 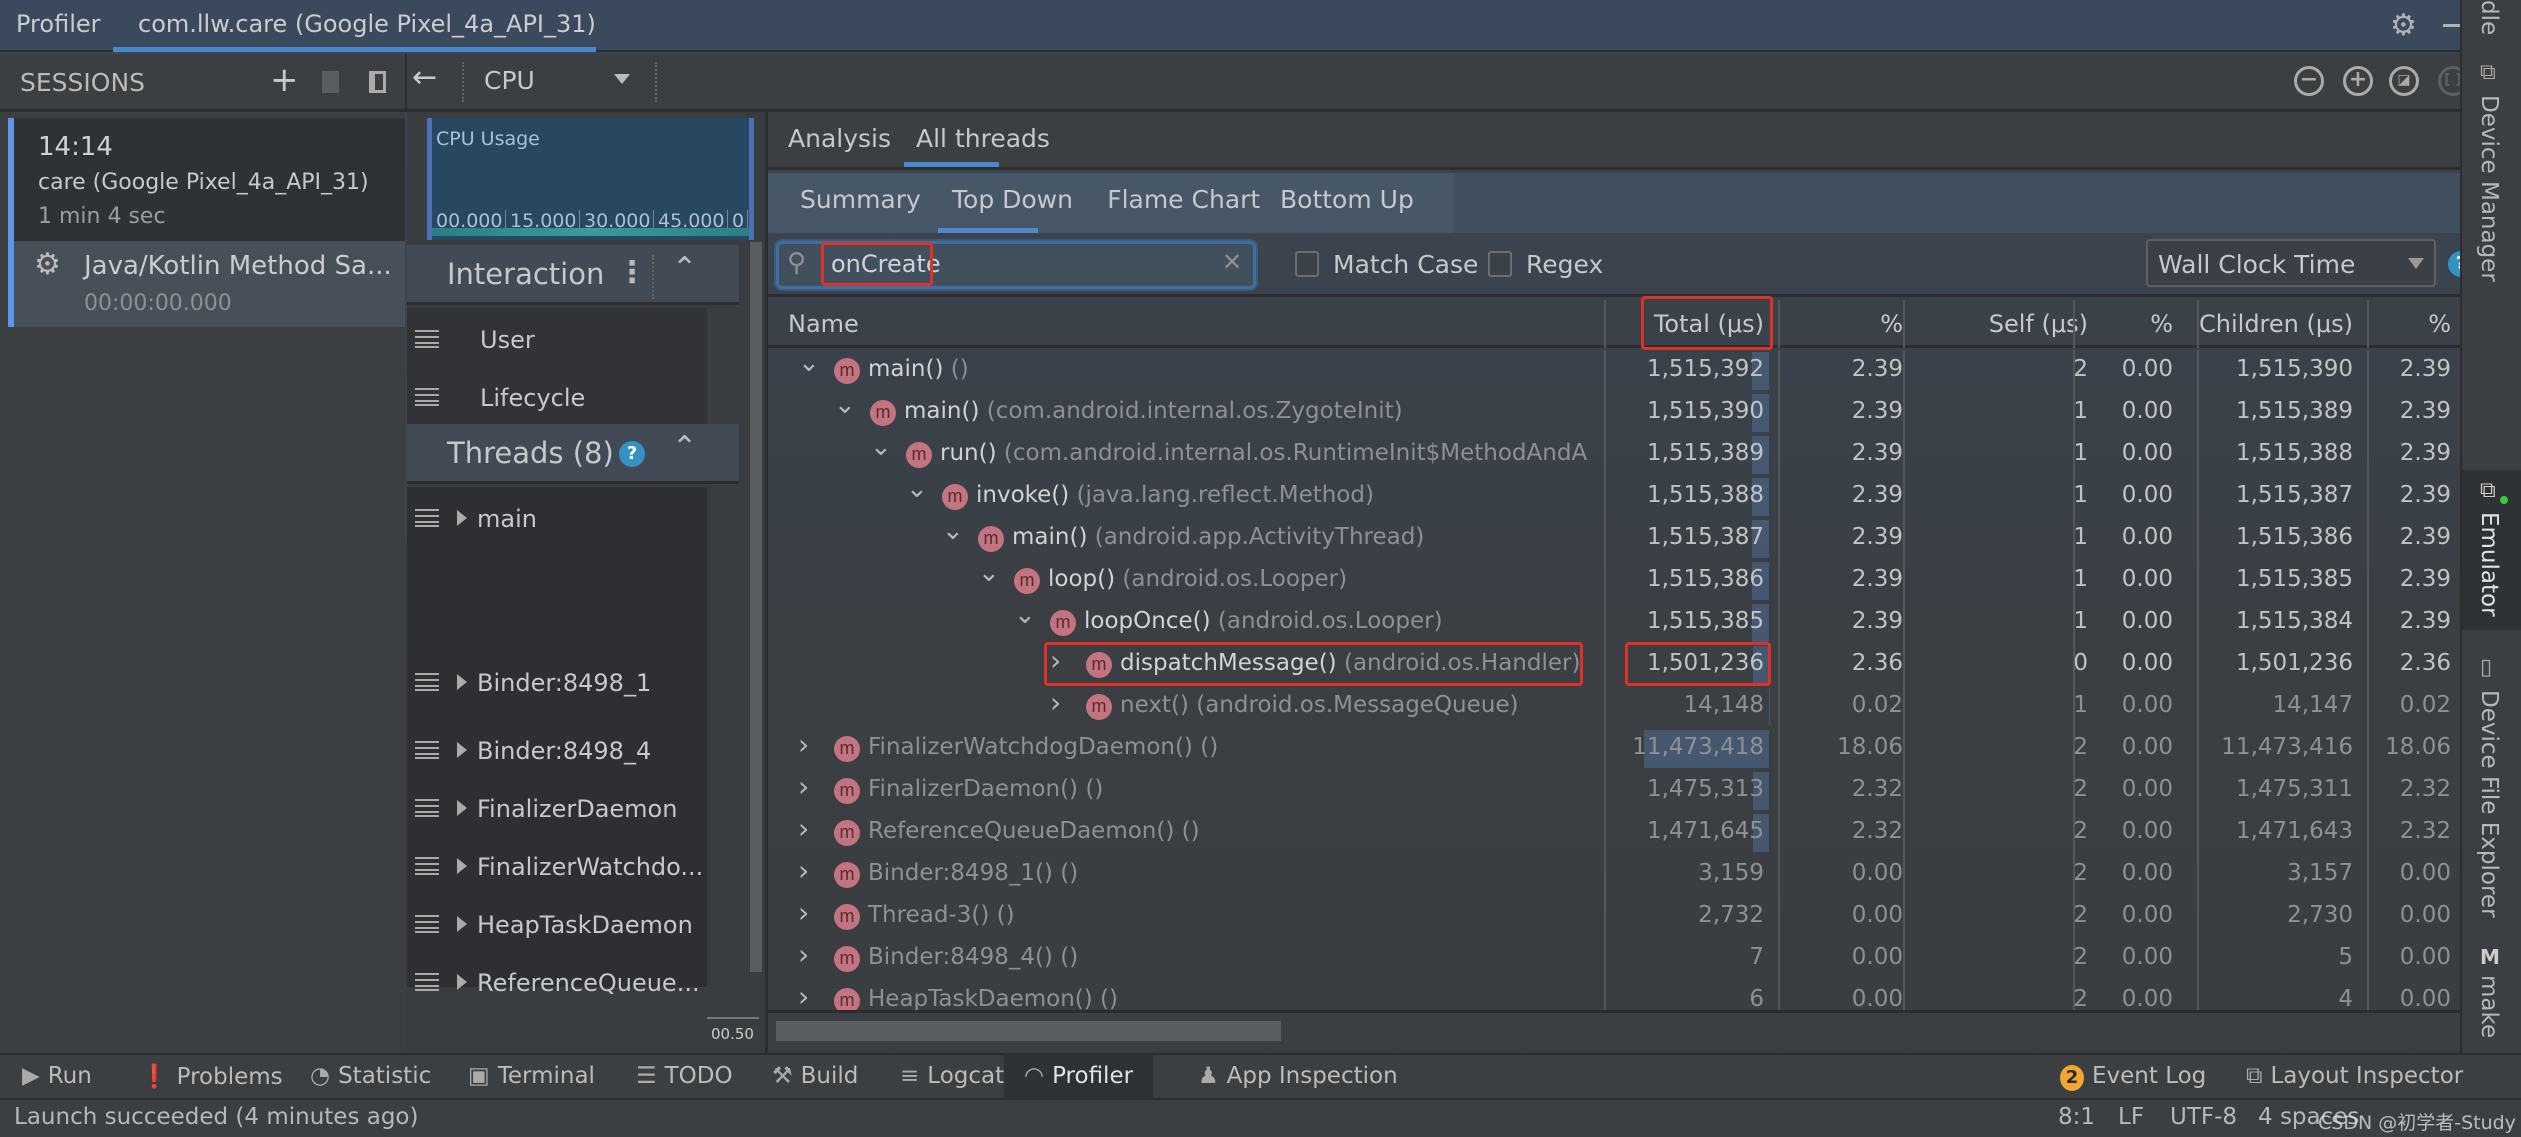 I want to click on table-row: › m Thread-3() () 2,732 0.00 2 0.00 2,730 0.00, so click(x=1615, y=917).